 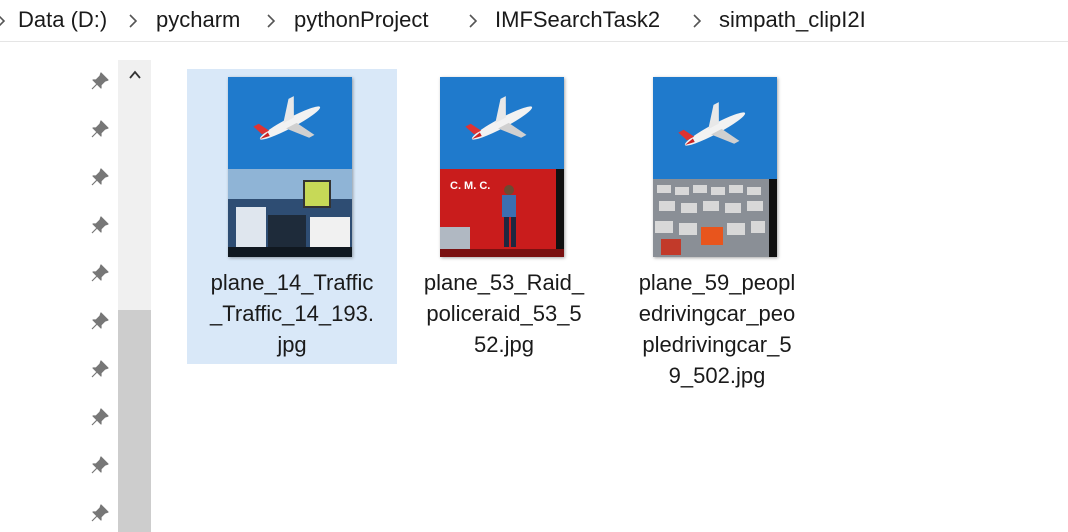 I want to click on file-name-line: pledrivingcar_5, so click(x=717, y=344).